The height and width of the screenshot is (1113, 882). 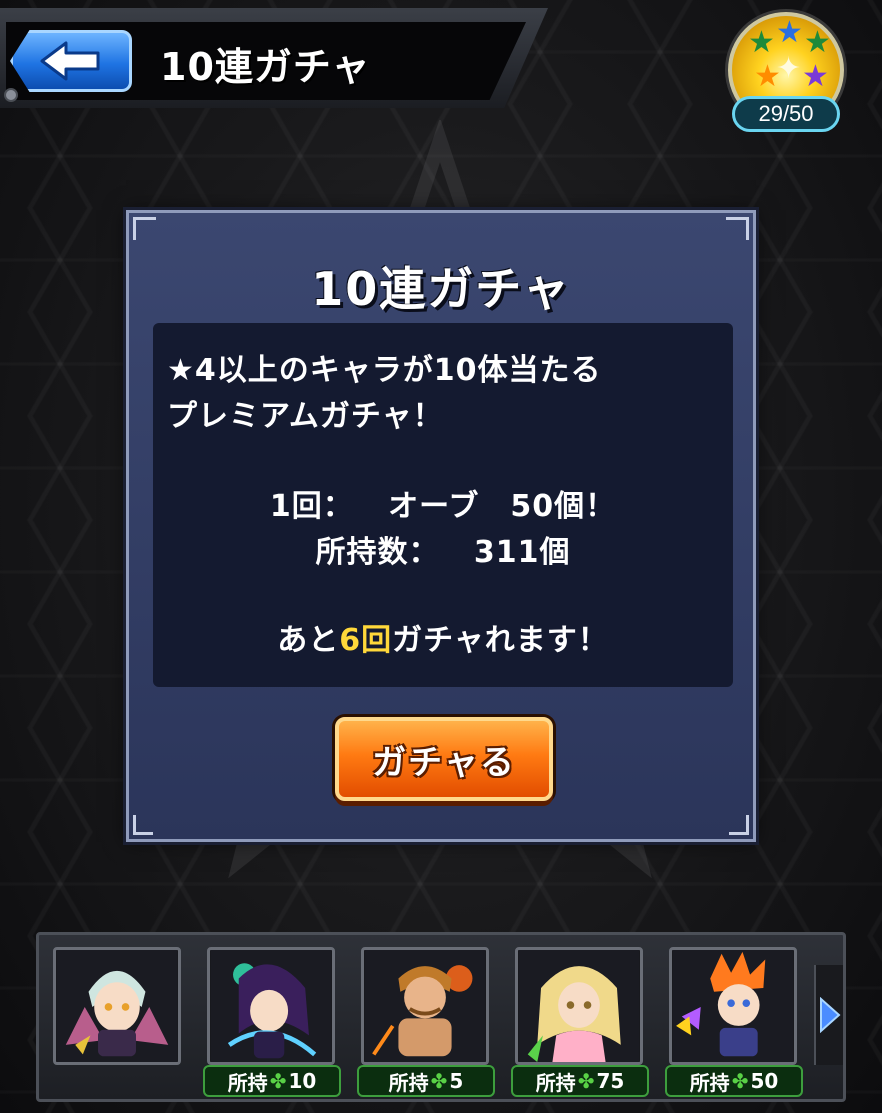 I want to click on description-line-2: プレミアムガチャ！, so click(x=305, y=416).